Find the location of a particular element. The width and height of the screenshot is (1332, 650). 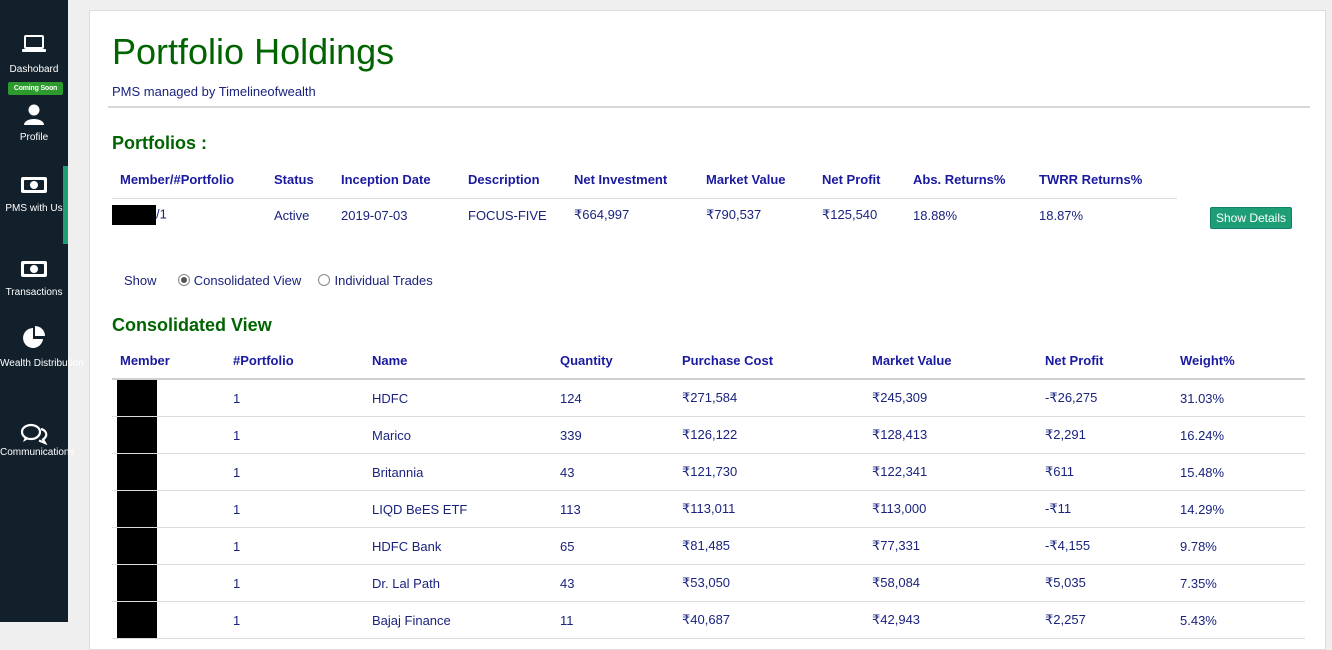

column-header: Inception Date is located at coordinates (404, 184).